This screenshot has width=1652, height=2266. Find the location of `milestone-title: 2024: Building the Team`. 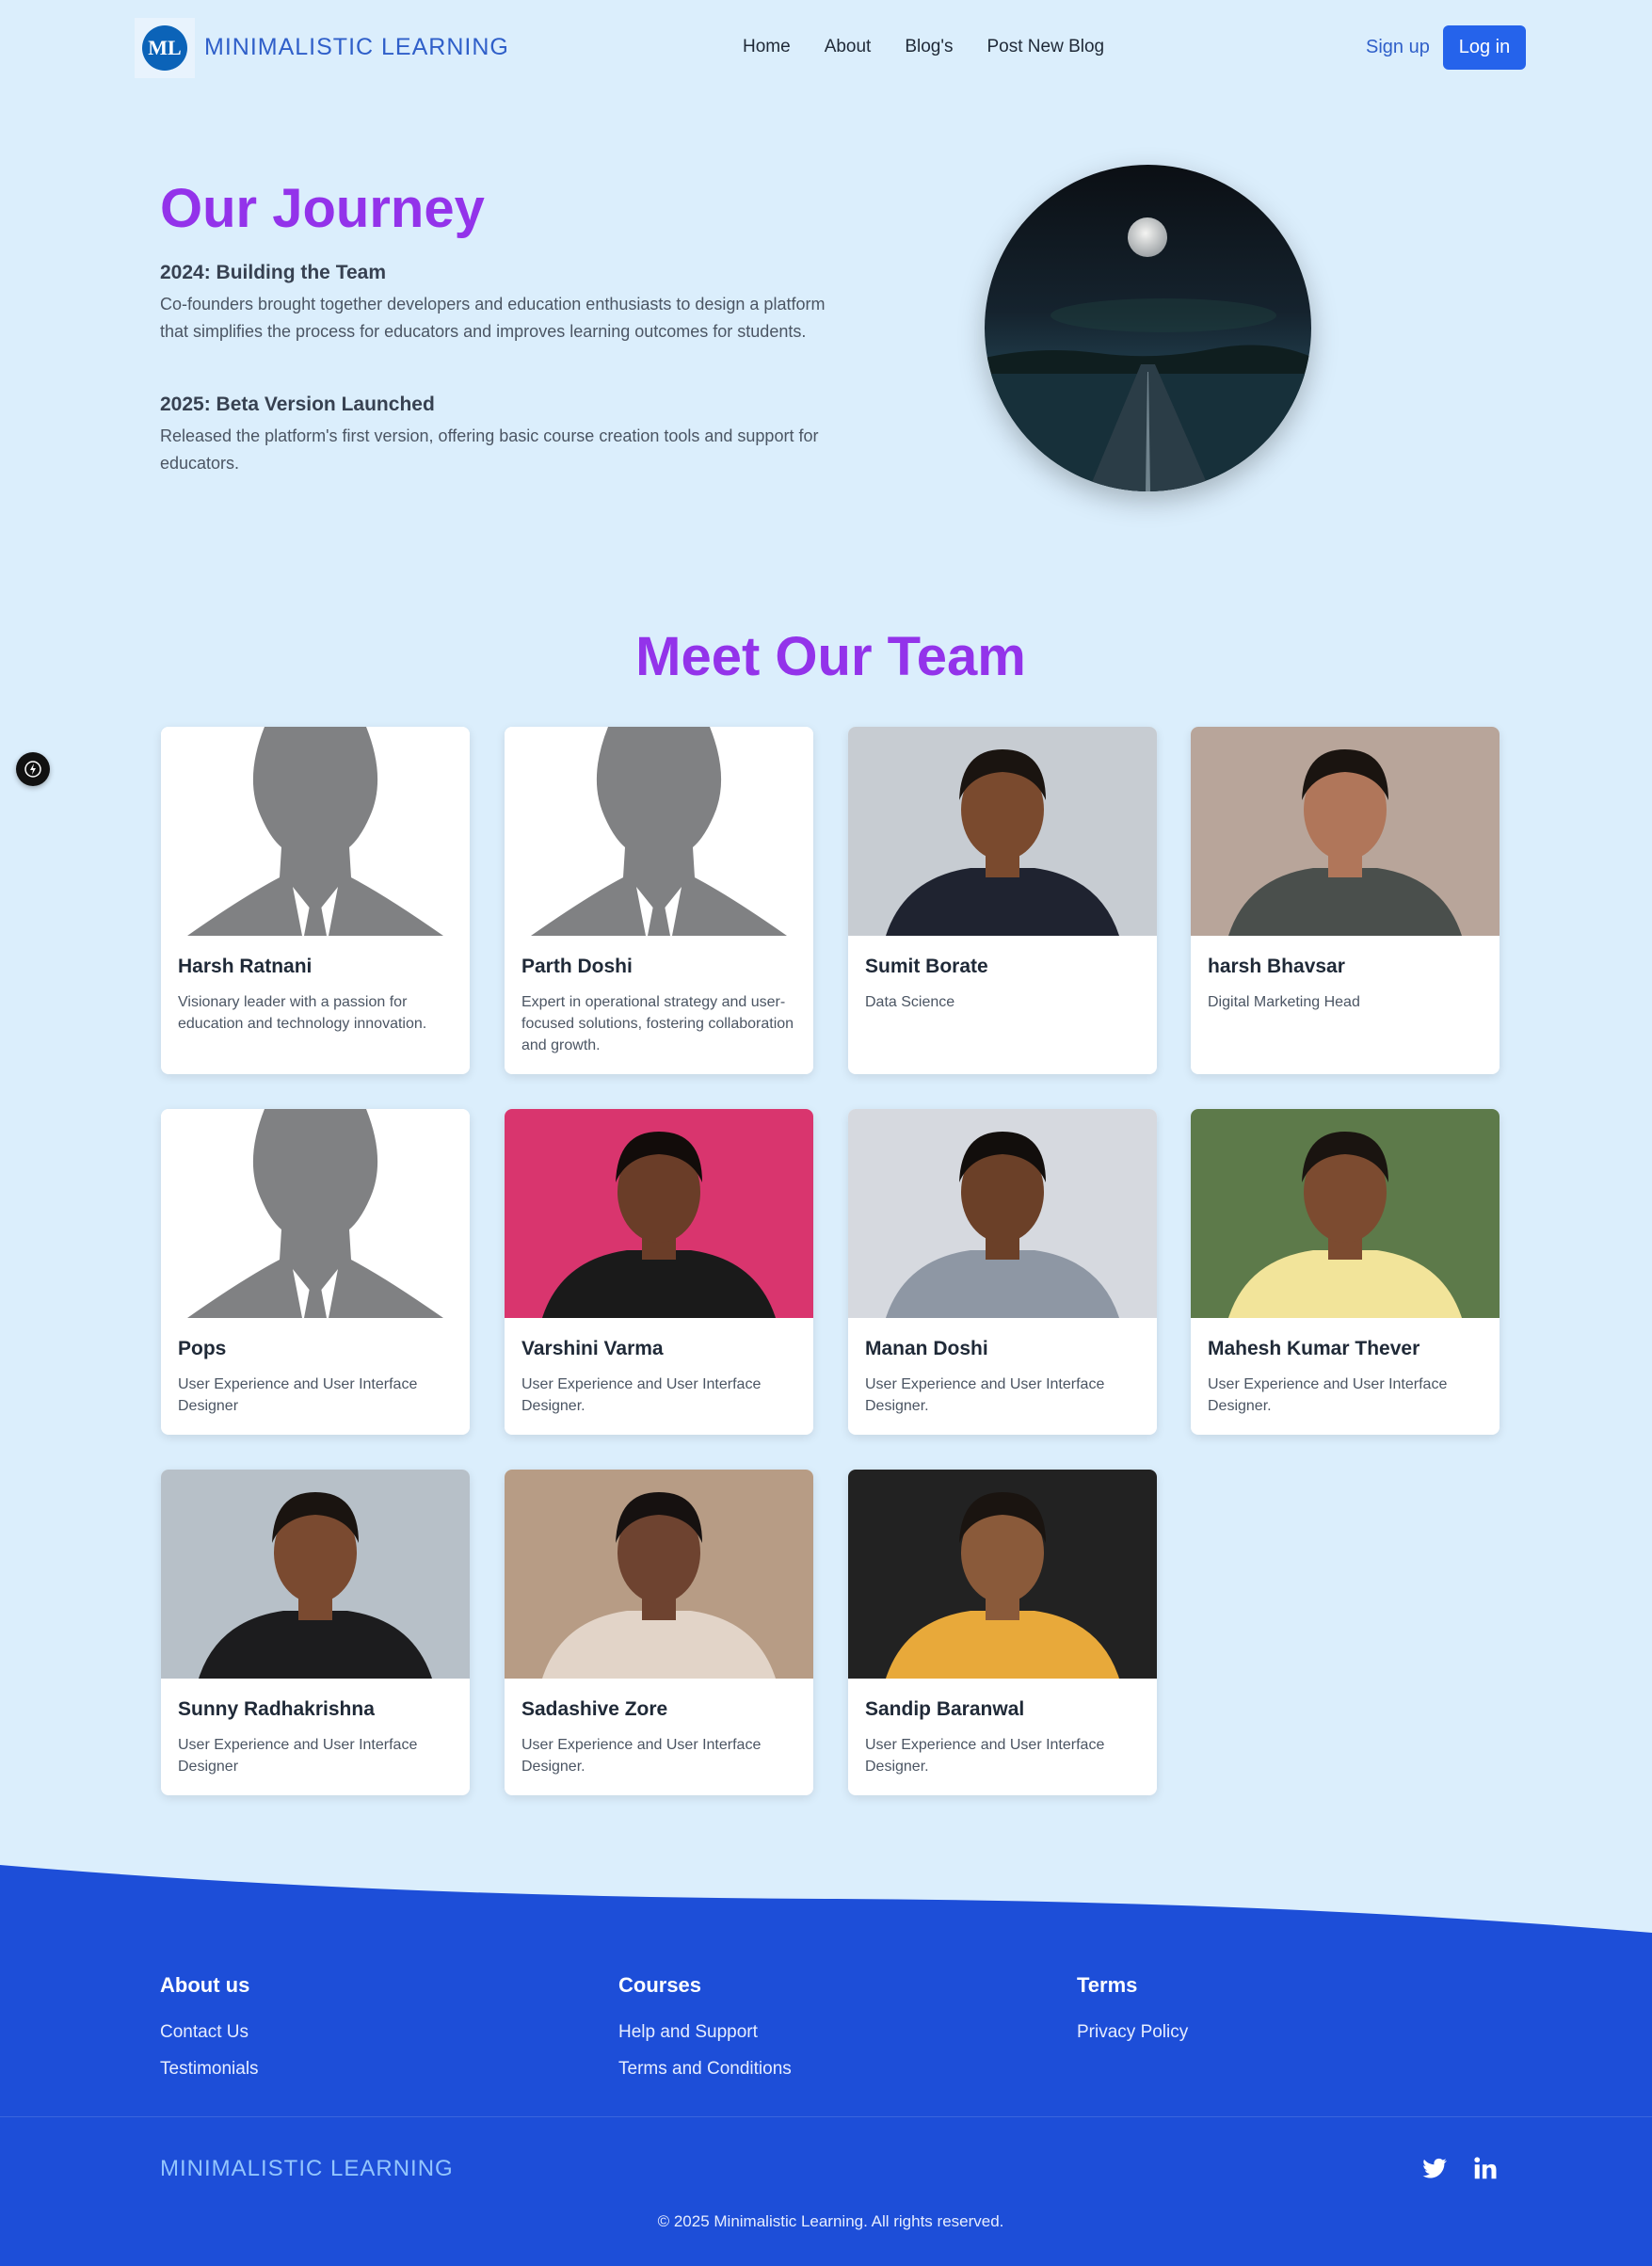

milestone-title: 2024: Building the Team is located at coordinates (273, 273).